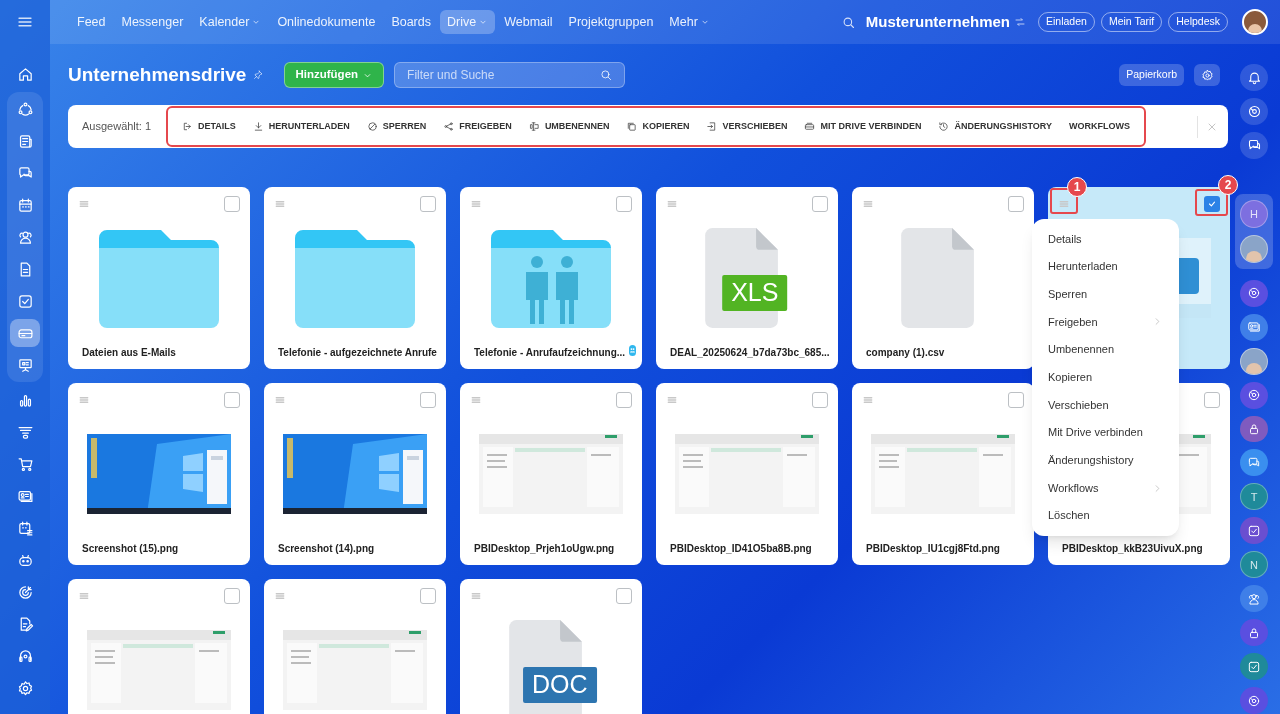 Image resolution: width=1280 pixels, height=714 pixels. What do you see at coordinates (157, 74) in the screenshot?
I see `page-title: Unternehmensdrive` at bounding box center [157, 74].